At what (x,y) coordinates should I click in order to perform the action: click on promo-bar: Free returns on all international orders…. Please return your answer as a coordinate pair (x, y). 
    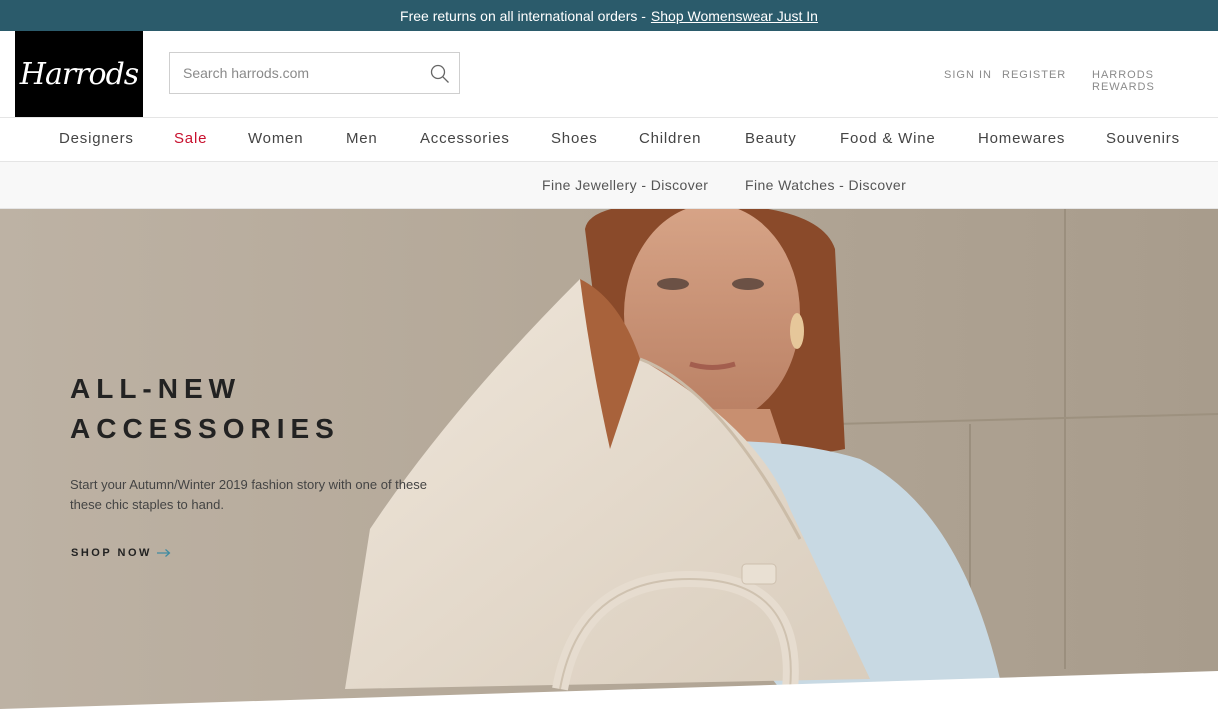
    Looking at the image, I should click on (609, 15).